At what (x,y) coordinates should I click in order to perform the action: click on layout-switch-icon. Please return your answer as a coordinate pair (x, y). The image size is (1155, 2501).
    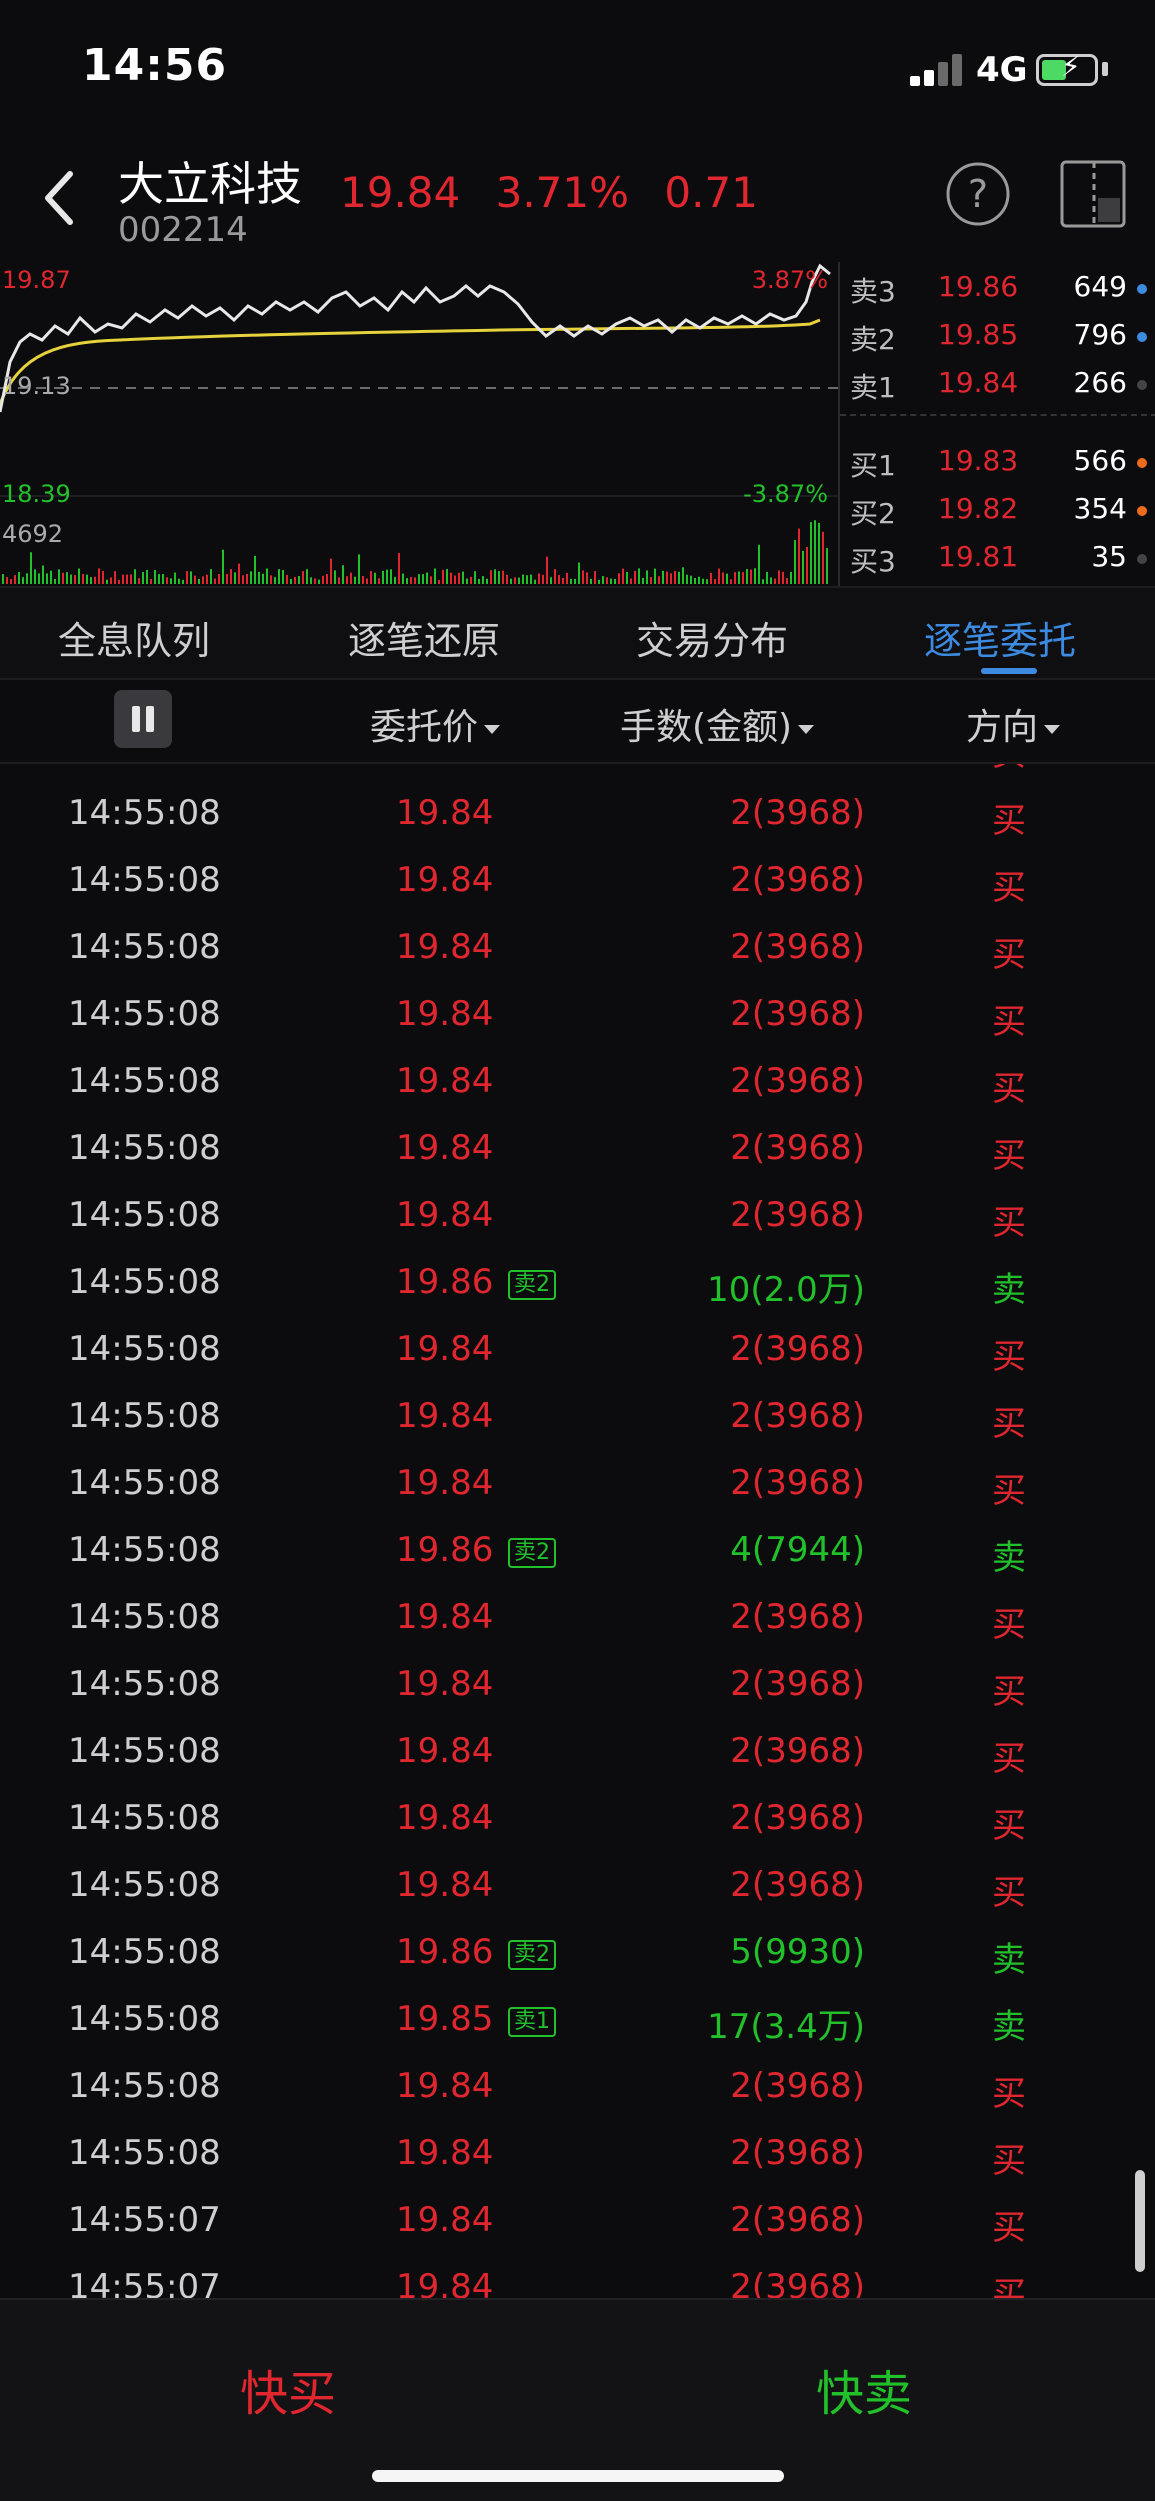
    Looking at the image, I should click on (1093, 194).